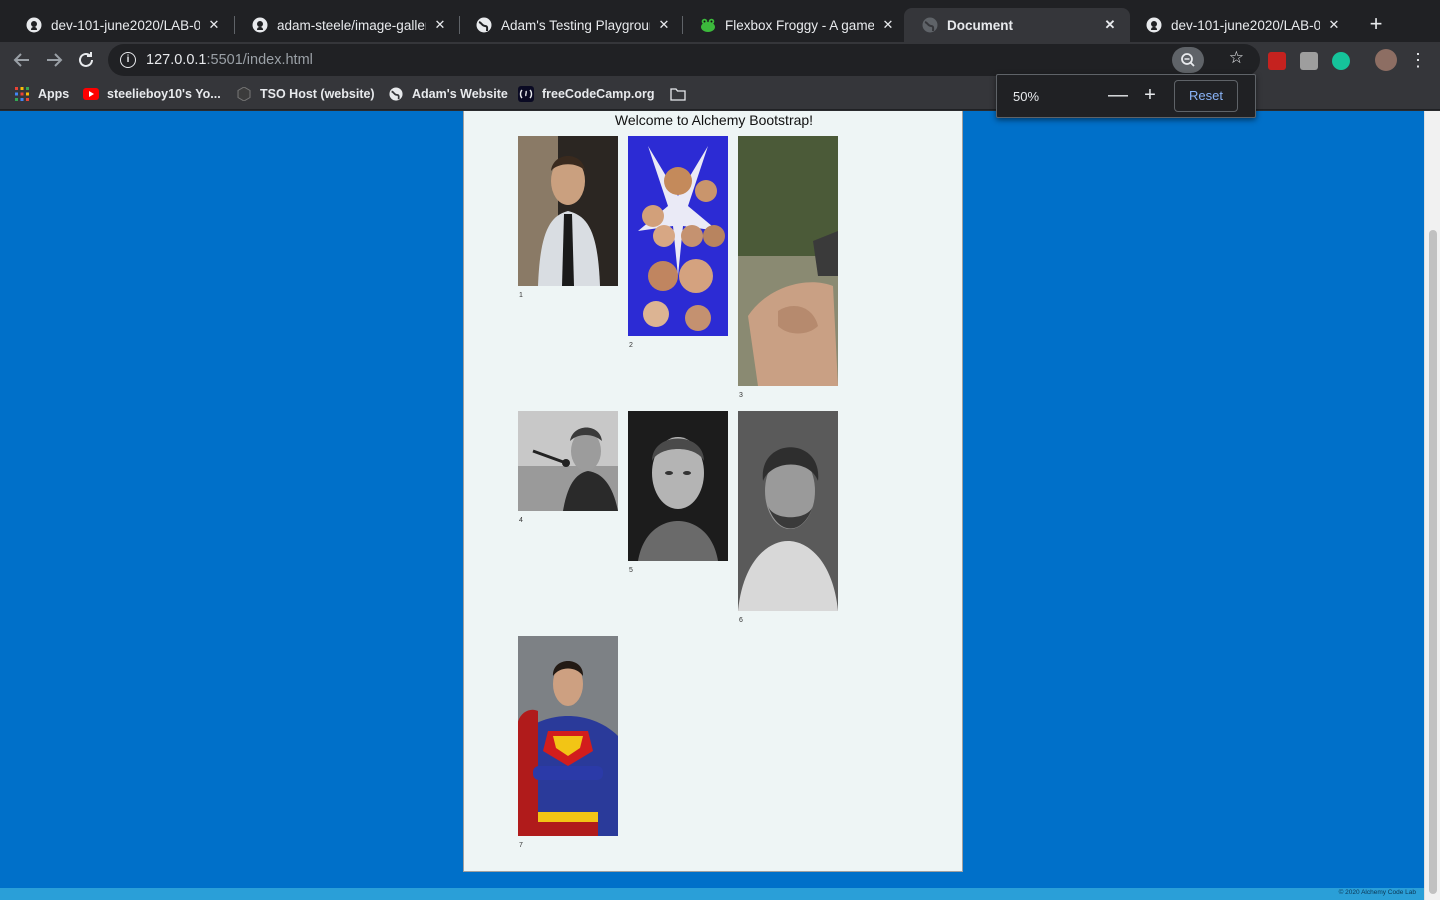 This screenshot has width=1440, height=900. Describe the element at coordinates (741, 620) in the screenshot. I see `gallery-caption: 6` at that location.